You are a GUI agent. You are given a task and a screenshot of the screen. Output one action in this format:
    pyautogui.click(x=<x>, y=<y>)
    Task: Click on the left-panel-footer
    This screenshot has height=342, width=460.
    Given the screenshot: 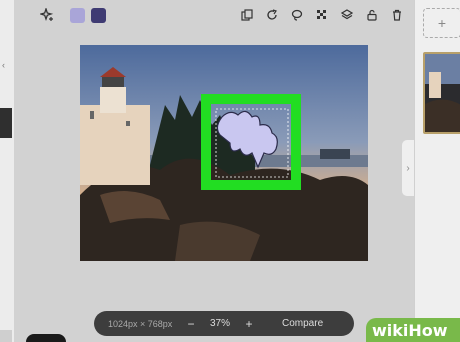 What is the action you would take?
    pyautogui.click(x=6, y=336)
    